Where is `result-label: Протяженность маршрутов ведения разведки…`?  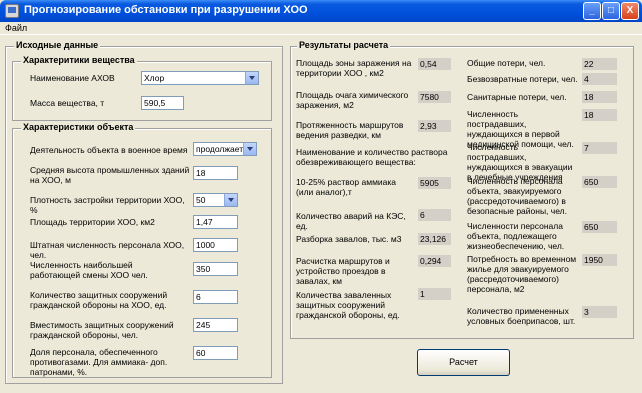
result-label: Протяженность маршрутов ведения разведки… is located at coordinates (350, 130).